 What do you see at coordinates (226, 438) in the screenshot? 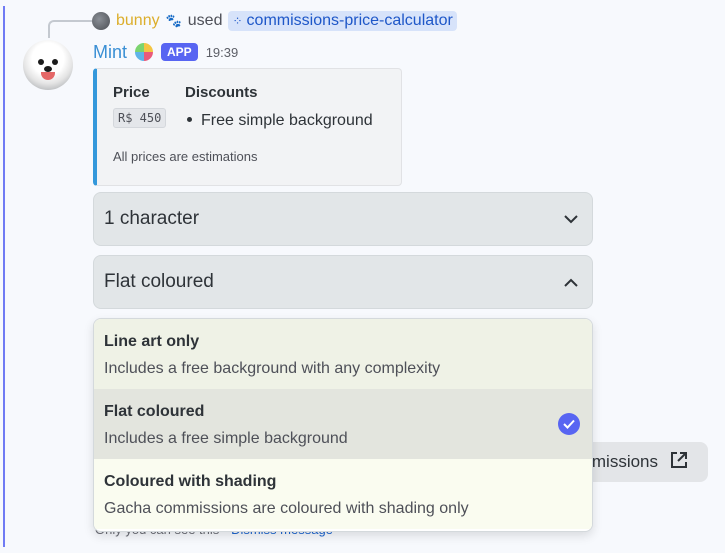
I see `option-description: Includes a free simple background` at bounding box center [226, 438].